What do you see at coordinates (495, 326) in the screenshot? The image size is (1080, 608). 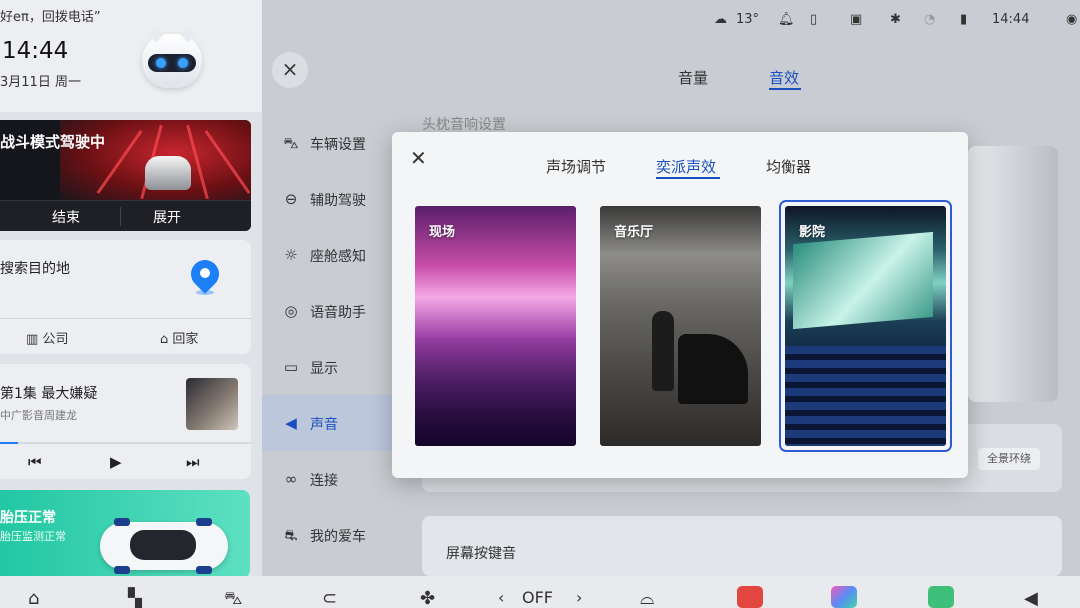 I see `mode-card-live: 现场` at bounding box center [495, 326].